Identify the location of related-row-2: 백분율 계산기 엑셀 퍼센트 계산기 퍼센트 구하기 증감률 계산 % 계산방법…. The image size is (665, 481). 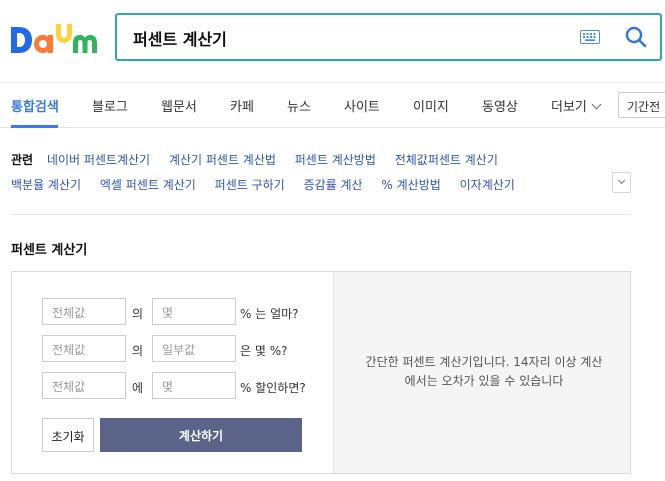
(270, 184).